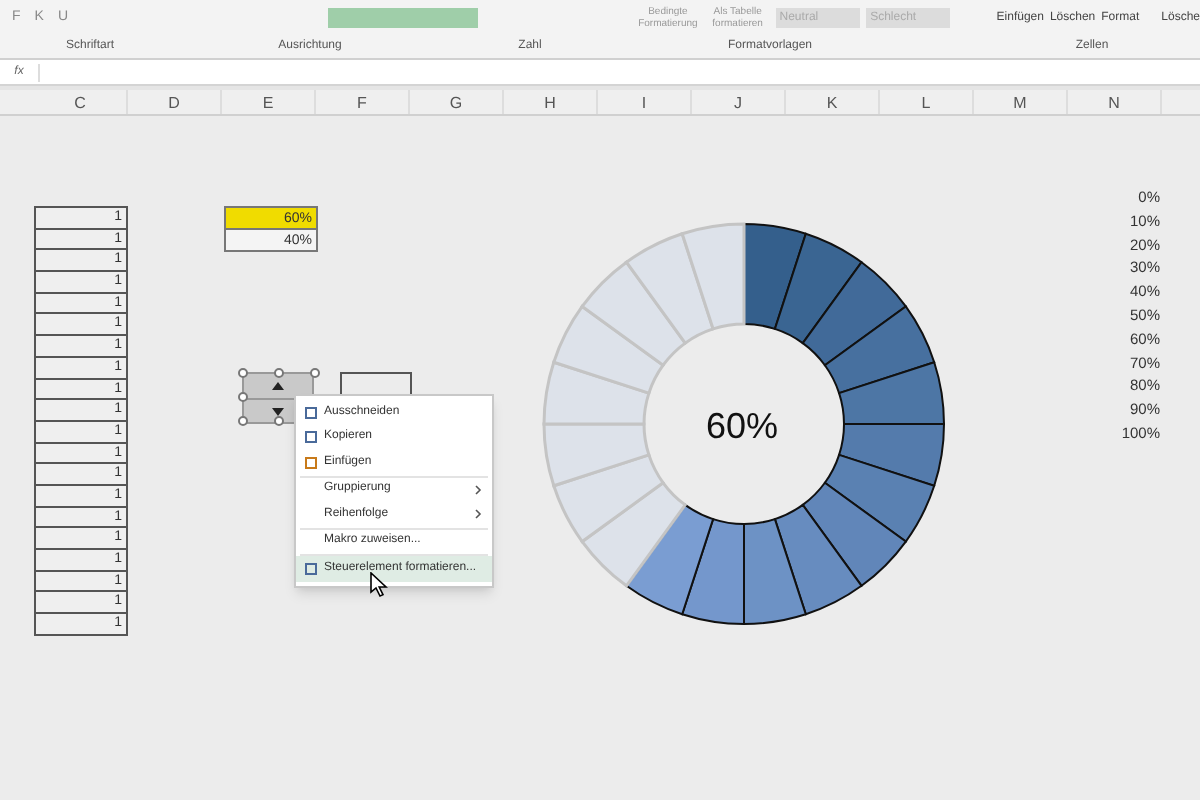 The image size is (1200, 800). I want to click on column-header: G, so click(457, 102).